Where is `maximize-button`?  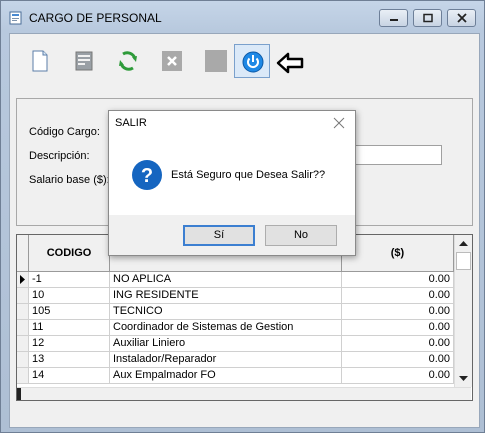 maximize-button is located at coordinates (427, 18).